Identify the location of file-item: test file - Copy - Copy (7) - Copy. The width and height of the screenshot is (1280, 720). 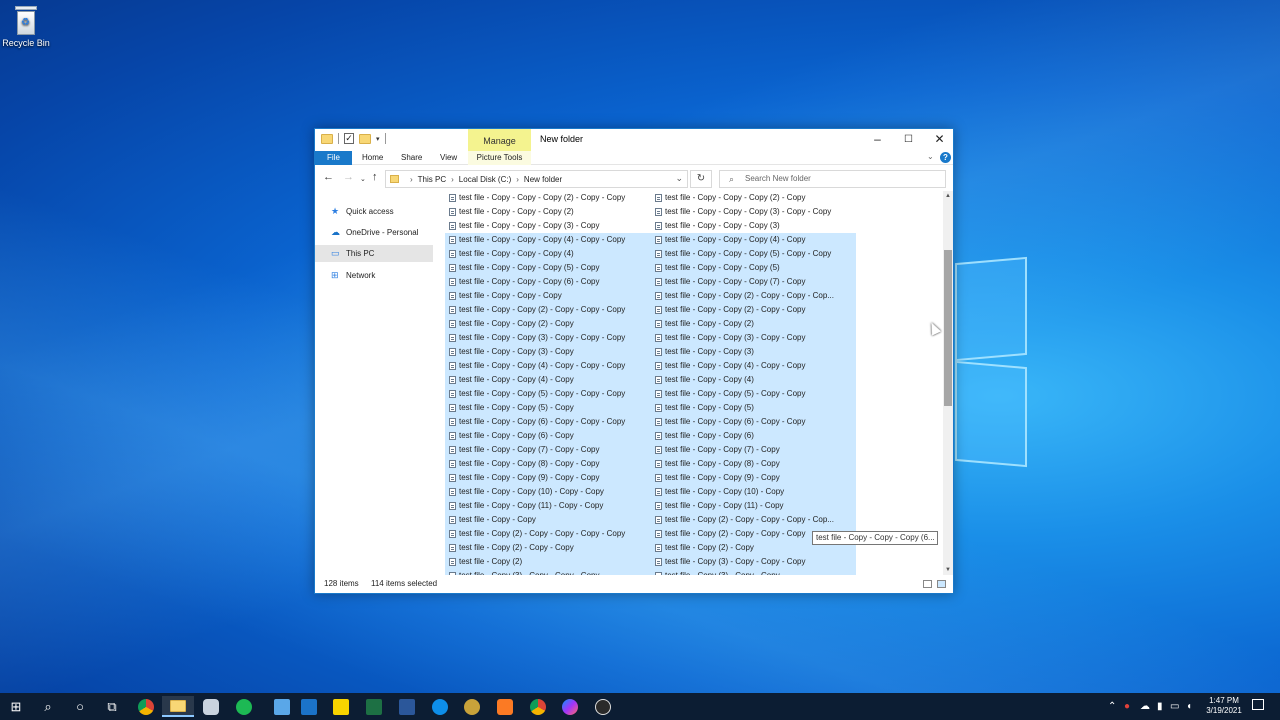
(753, 450).